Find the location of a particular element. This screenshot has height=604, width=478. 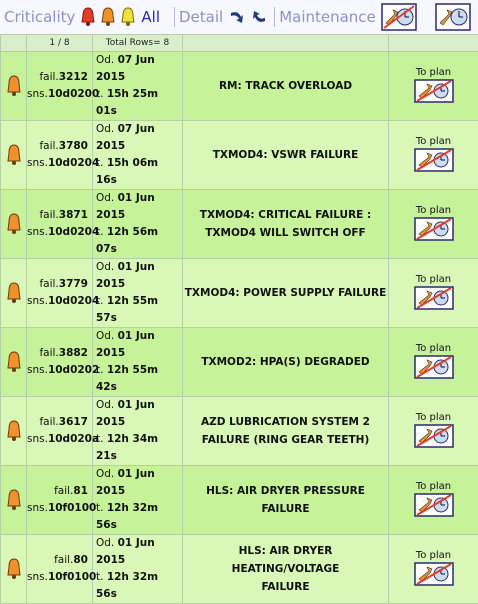

fail-code: 3779 is located at coordinates (73, 284).